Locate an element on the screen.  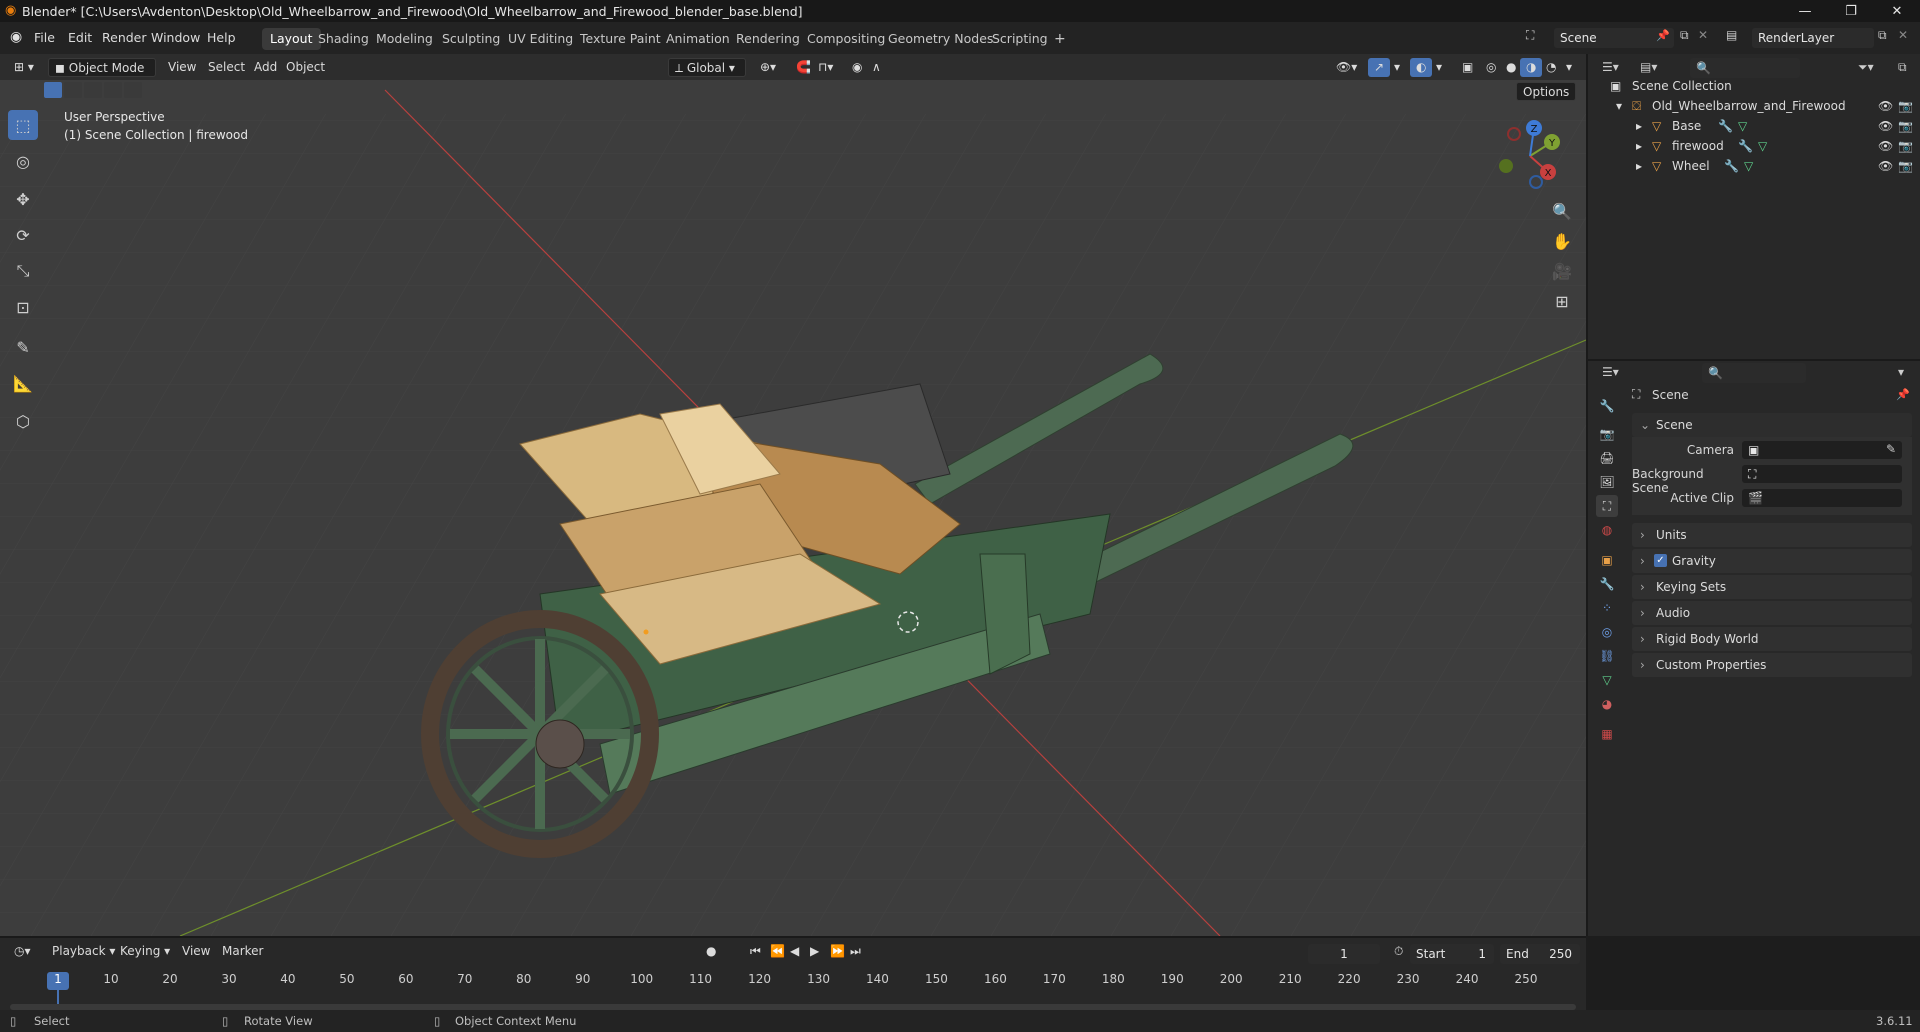
gravity-panel: › ✓ Gravity is located at coordinates (1772, 561).